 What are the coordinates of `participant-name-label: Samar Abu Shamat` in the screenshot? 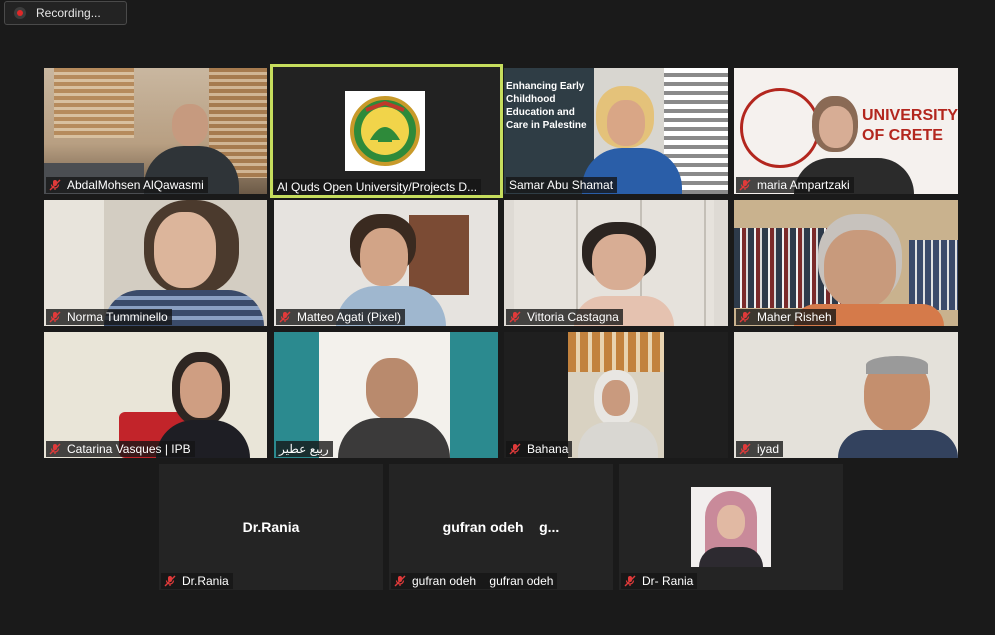 It's located at (562, 185).